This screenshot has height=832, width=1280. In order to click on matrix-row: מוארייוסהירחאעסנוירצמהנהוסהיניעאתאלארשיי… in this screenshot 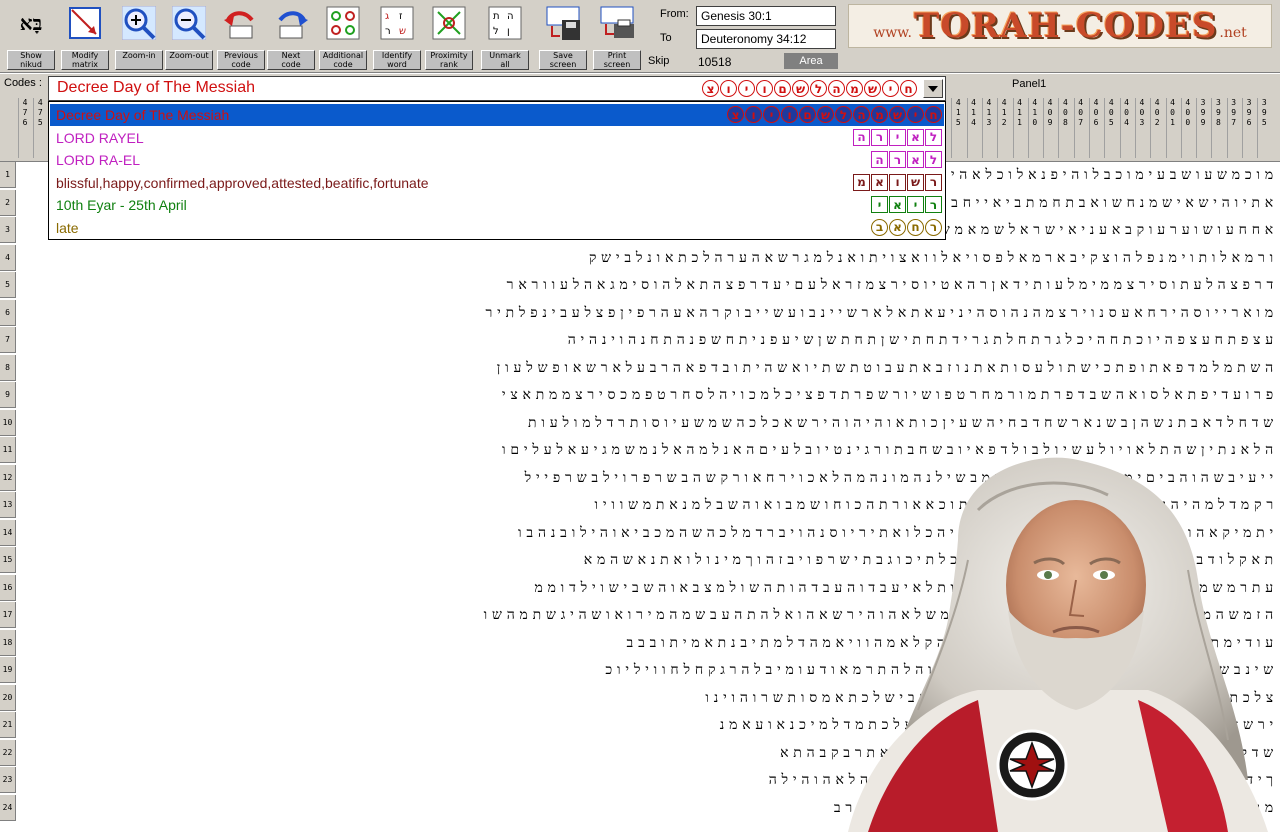, I will do `click(649, 313)`.